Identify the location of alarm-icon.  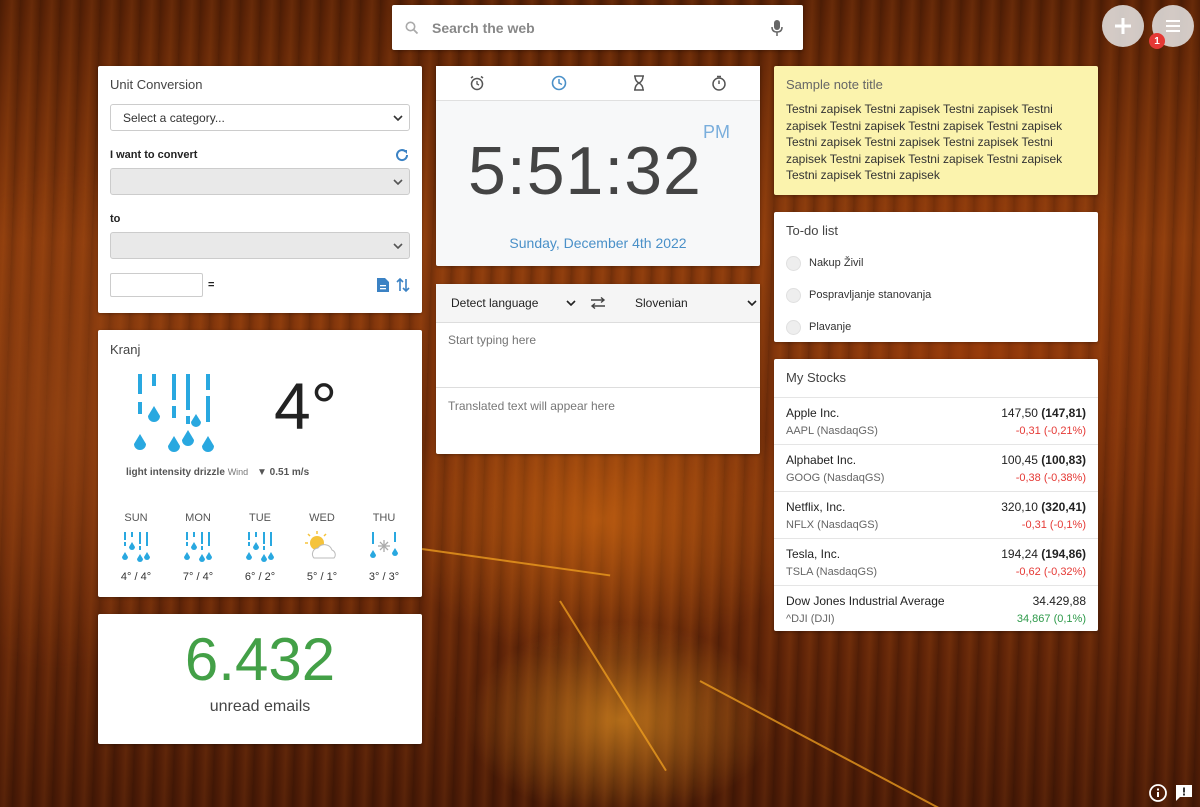
(477, 83).